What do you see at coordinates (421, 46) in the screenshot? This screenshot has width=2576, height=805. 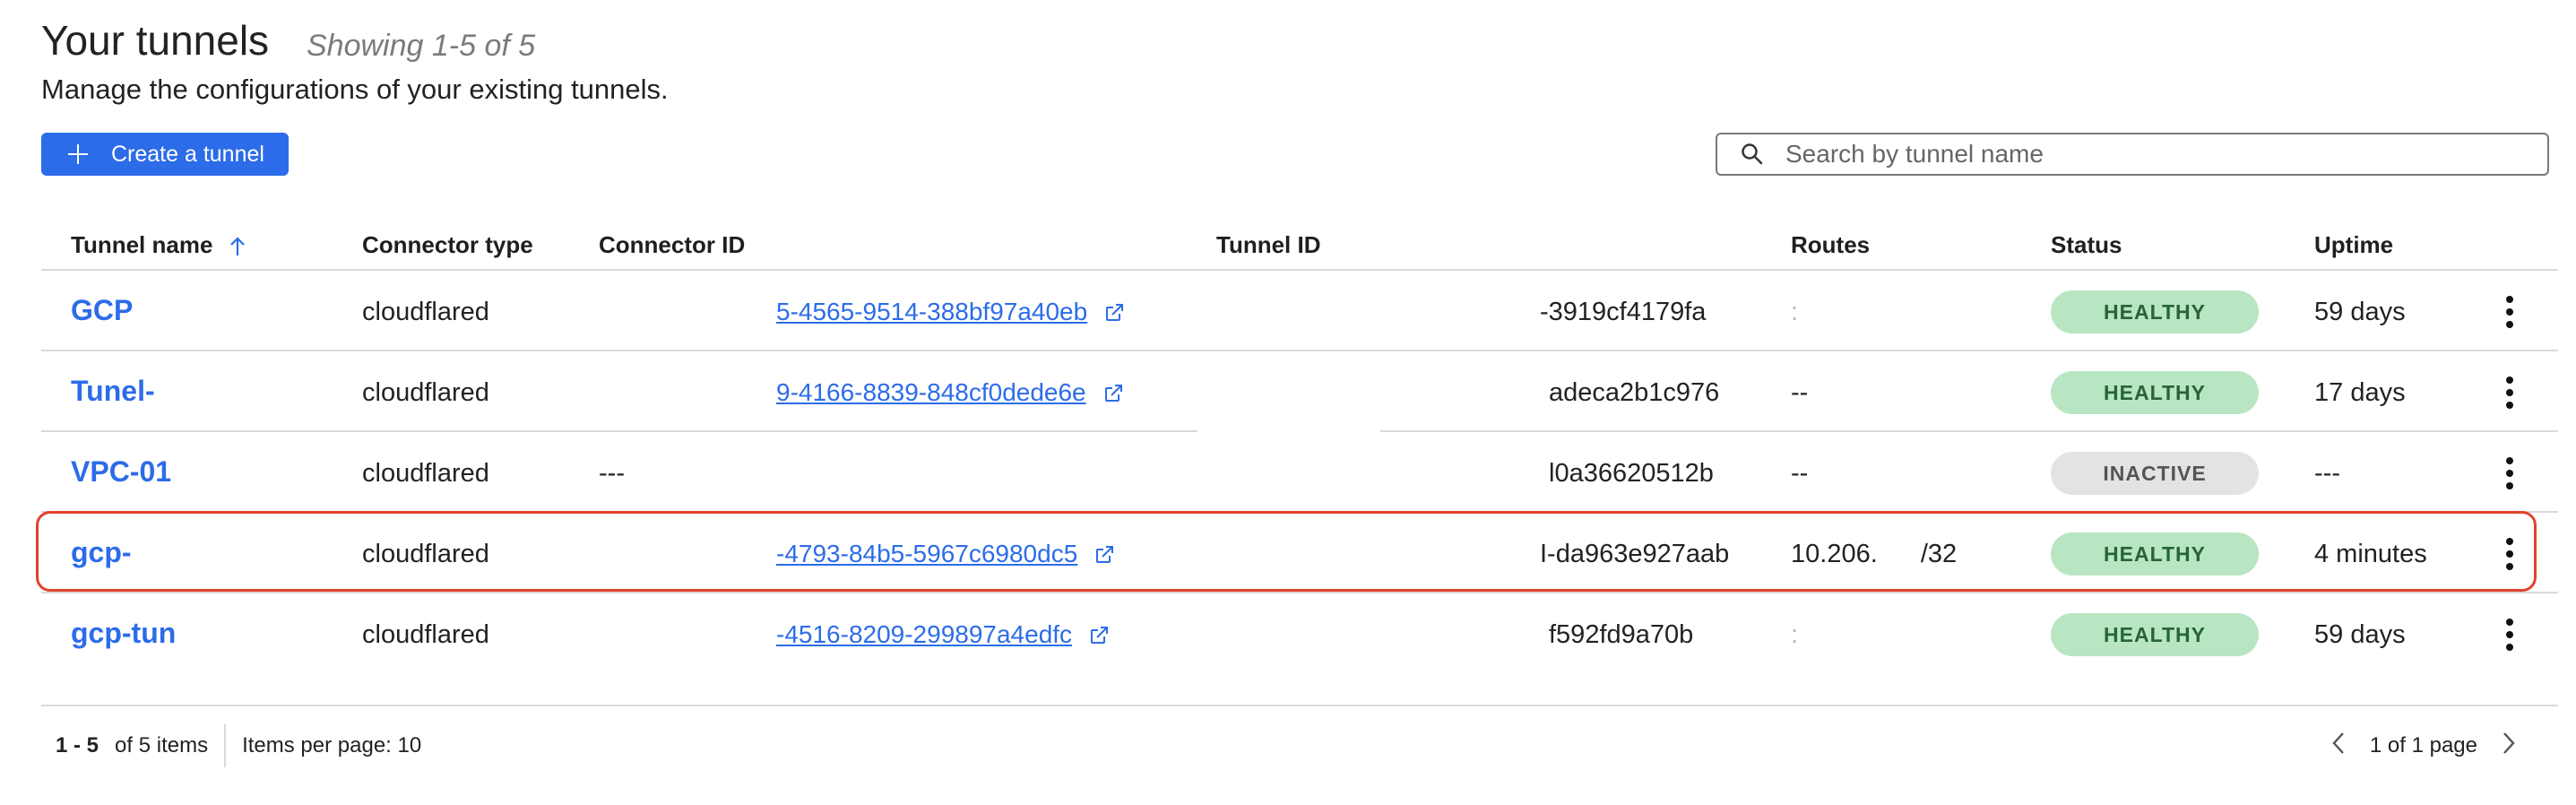 I see `results-count: Showing 1-5 of 5` at bounding box center [421, 46].